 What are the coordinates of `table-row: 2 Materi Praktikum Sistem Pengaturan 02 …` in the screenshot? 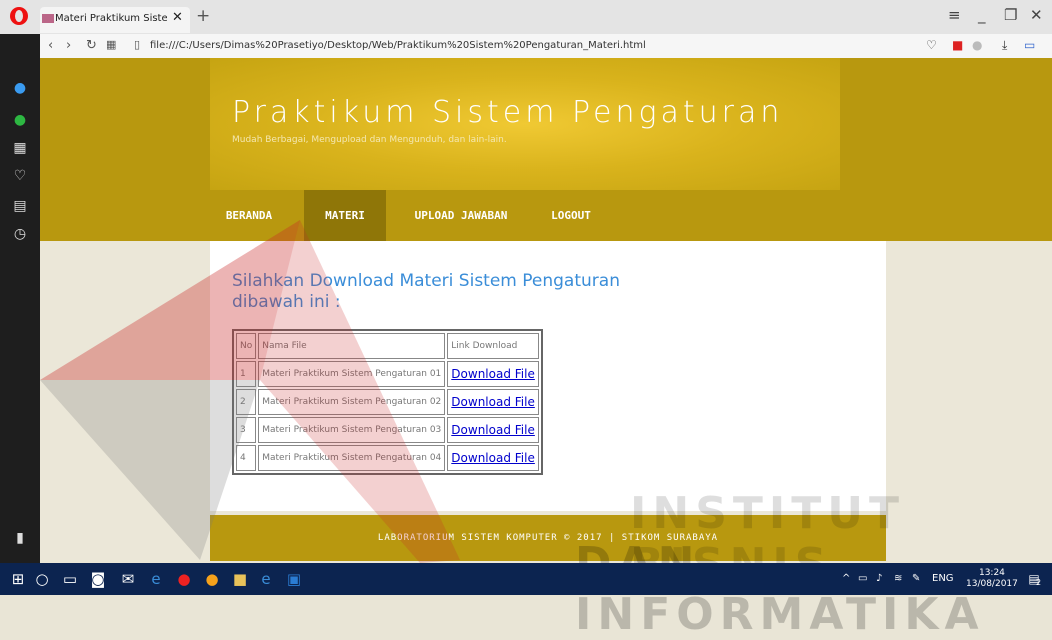 It's located at (387, 402).